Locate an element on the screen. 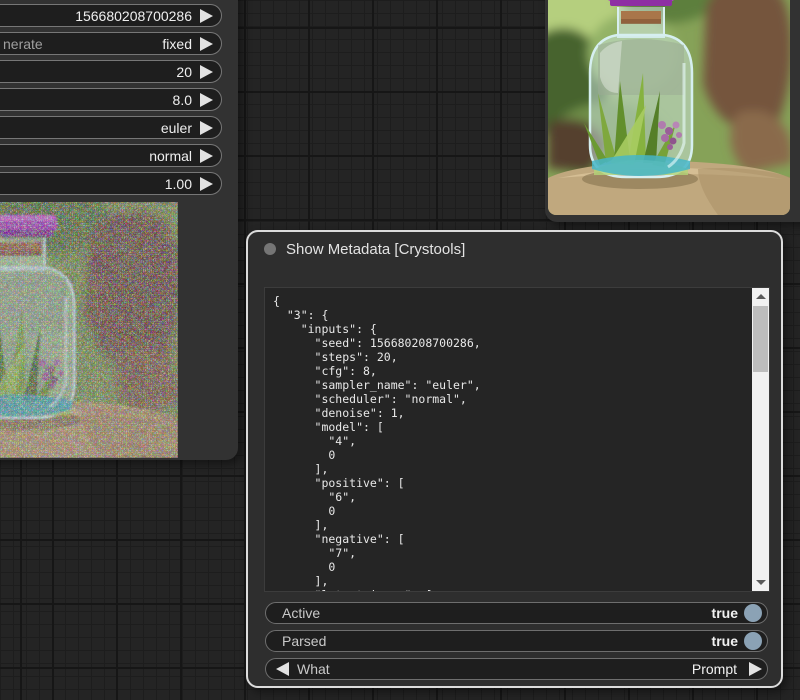 This screenshot has height=700, width=800. scroll-up-icon is located at coordinates (760, 296).